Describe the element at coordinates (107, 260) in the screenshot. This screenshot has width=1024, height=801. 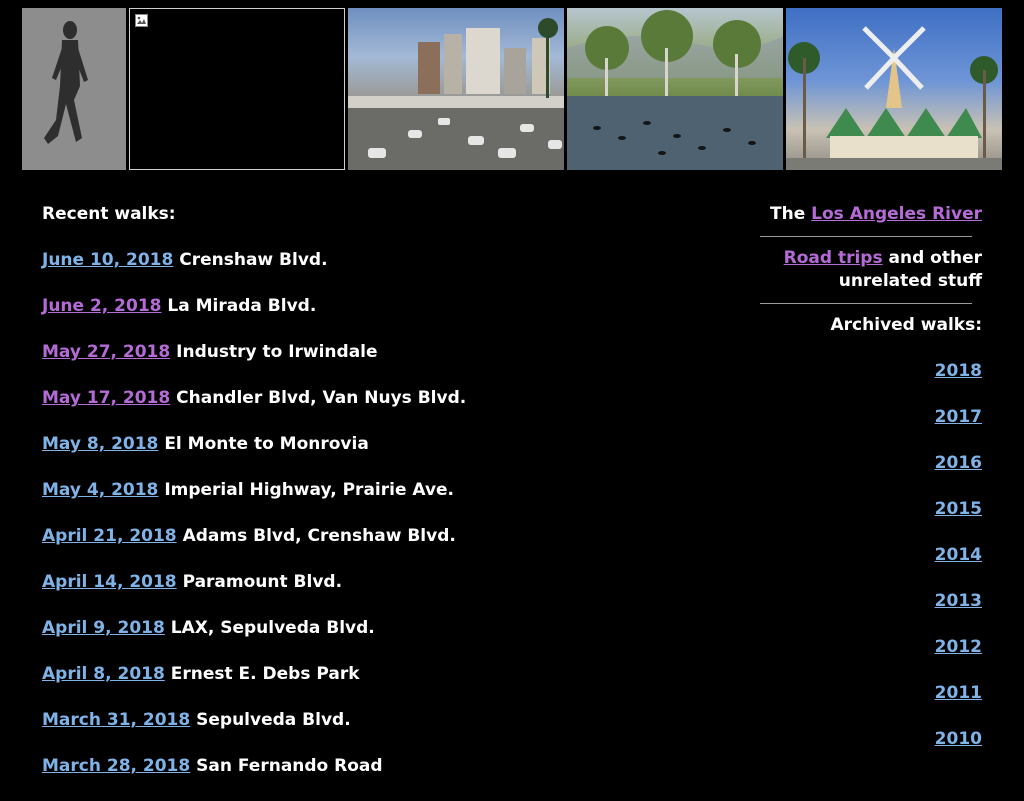
I see `walk-date-link: June 10, 2018` at that location.